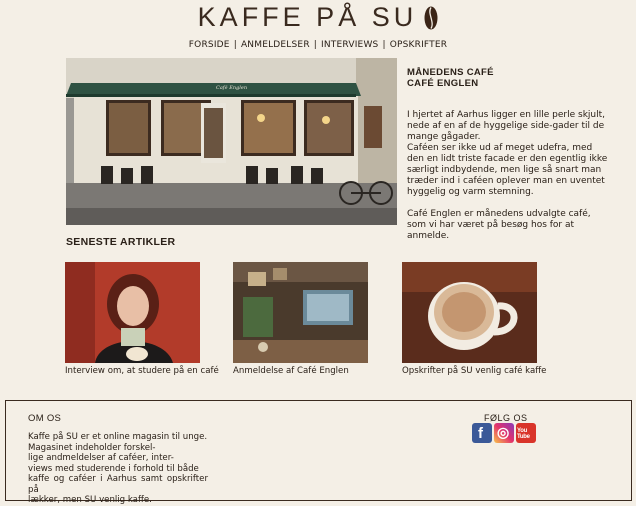 This screenshot has height=506, width=636. I want to click on follow-title: FØLG OS, so click(506, 418).